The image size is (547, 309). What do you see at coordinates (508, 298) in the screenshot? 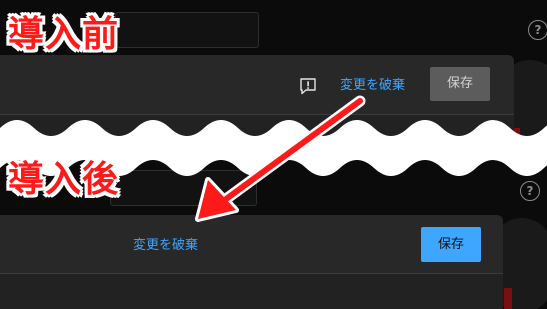
I see `background-accent` at bounding box center [508, 298].